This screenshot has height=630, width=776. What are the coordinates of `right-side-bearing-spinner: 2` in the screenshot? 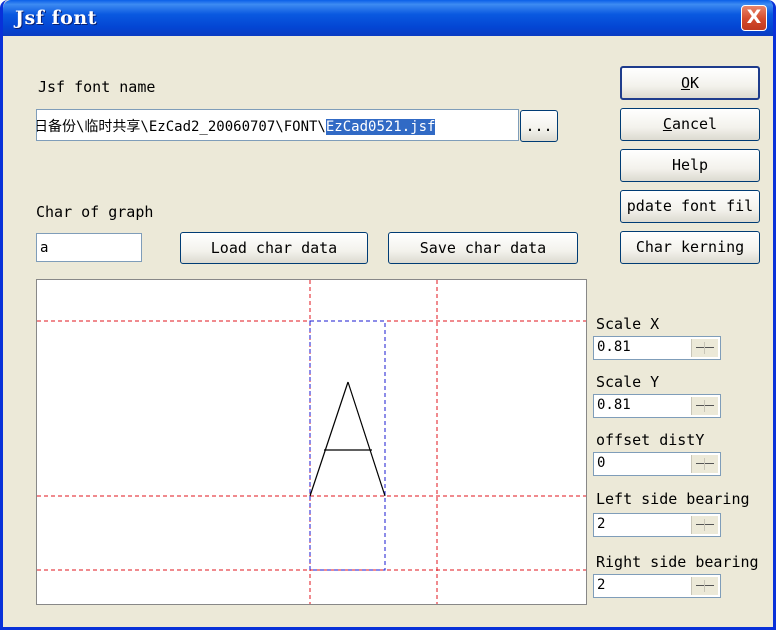 It's located at (657, 586).